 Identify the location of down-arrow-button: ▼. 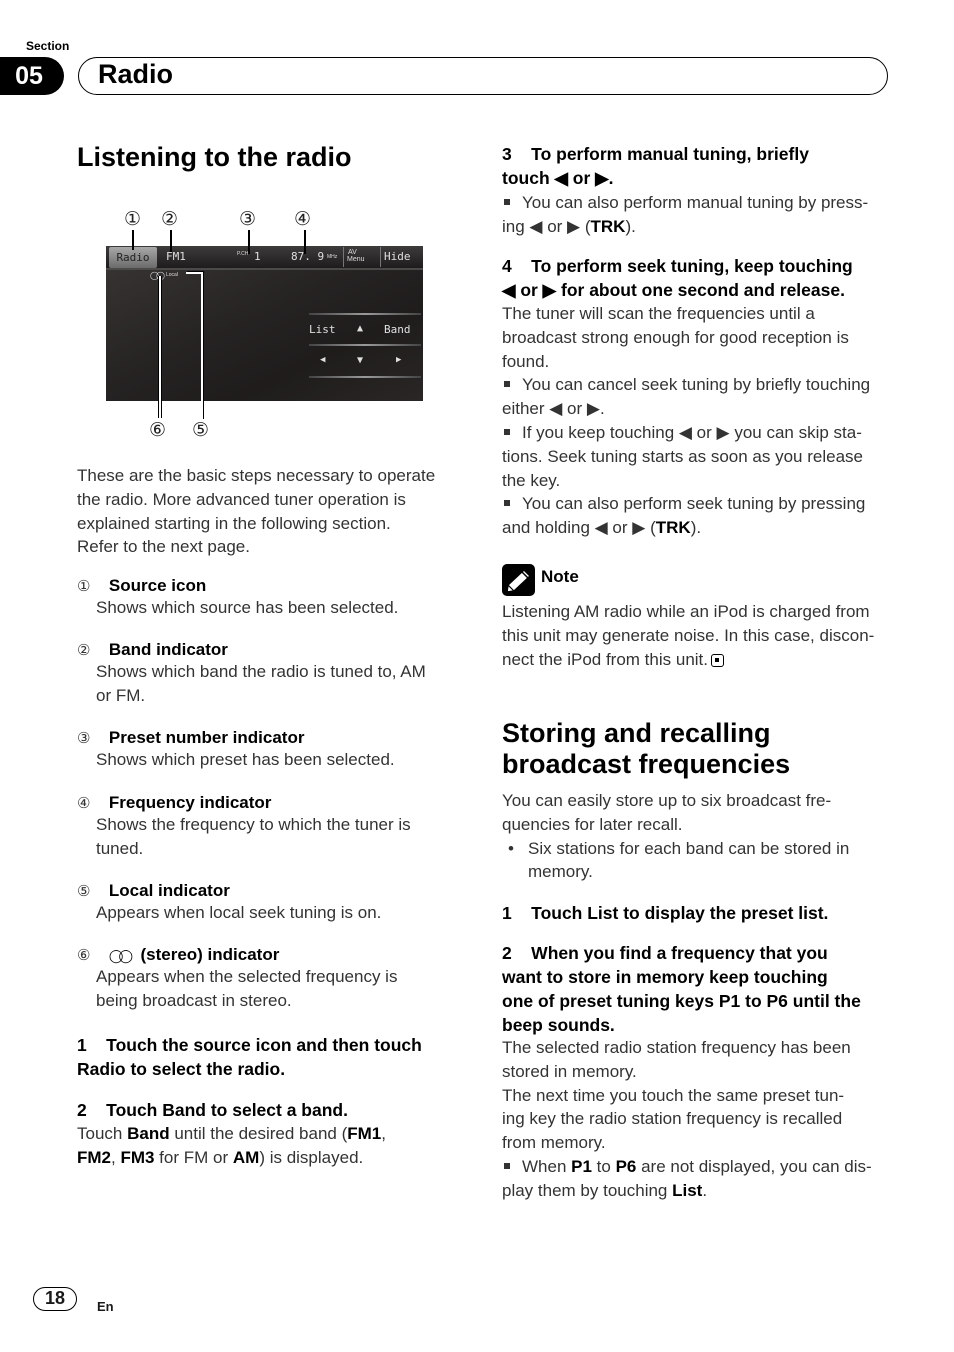
(360, 360).